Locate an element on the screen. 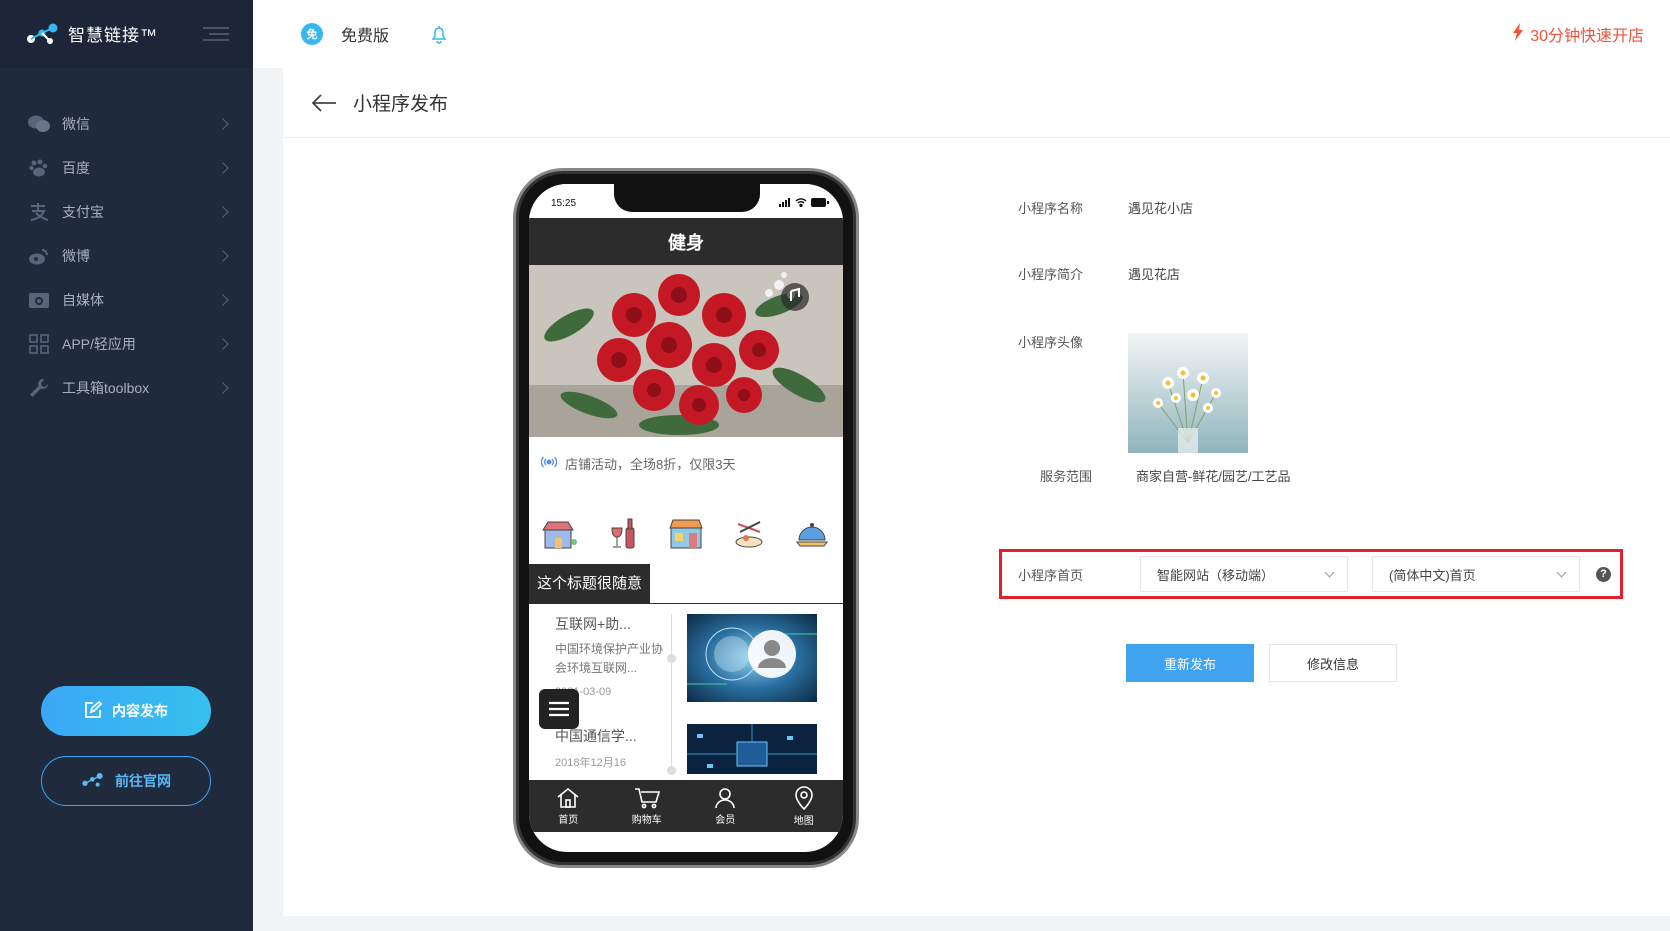 This screenshot has height=931, width=1670. sidebar-item-alipay: 支付宝 is located at coordinates (126, 212).